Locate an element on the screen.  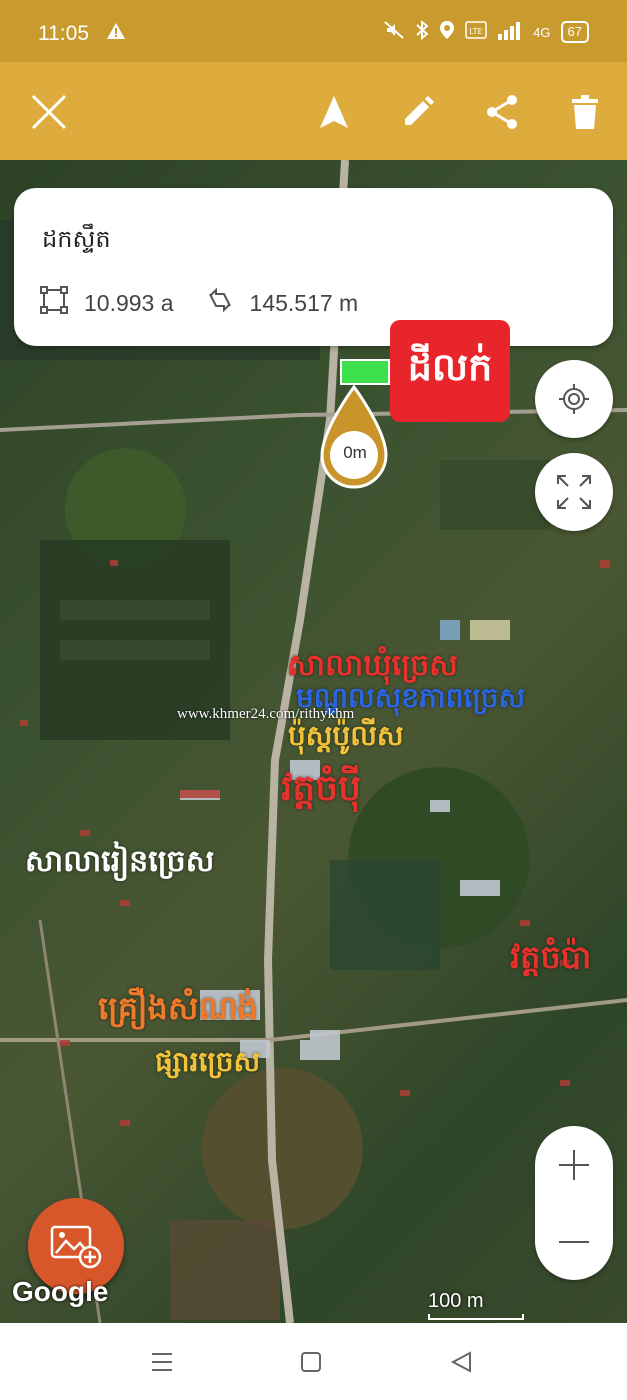
svg-text: LTE is located at coordinates (476, 31).